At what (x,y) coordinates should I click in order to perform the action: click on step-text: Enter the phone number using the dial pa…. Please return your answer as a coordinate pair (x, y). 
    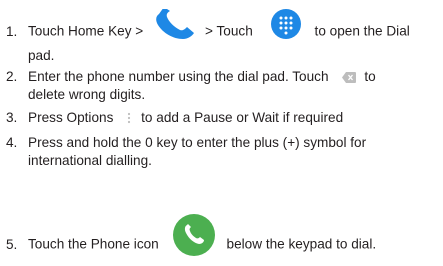
    Looking at the image, I should click on (178, 76).